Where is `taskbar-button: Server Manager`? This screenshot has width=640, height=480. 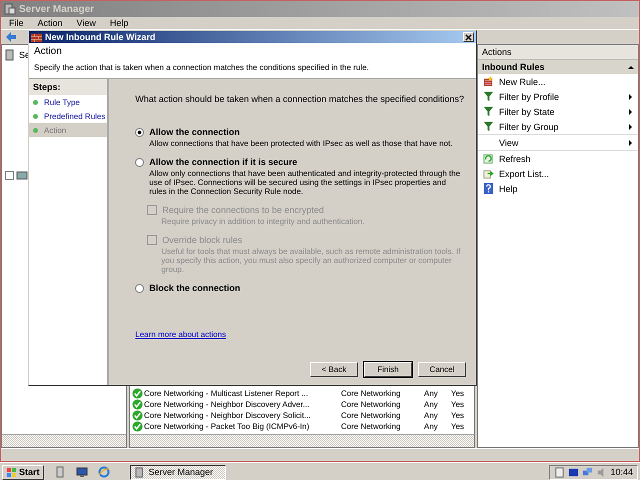 taskbar-button: Server Manager is located at coordinates (178, 472).